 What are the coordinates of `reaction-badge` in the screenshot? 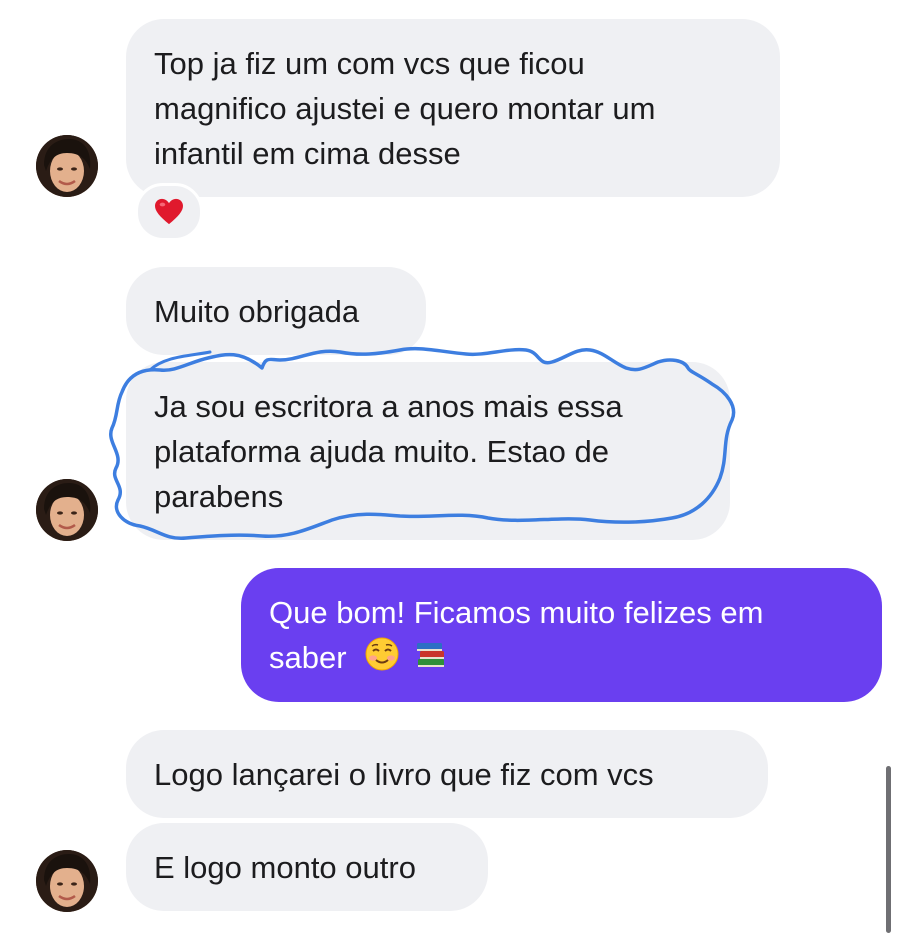 It's located at (169, 212).